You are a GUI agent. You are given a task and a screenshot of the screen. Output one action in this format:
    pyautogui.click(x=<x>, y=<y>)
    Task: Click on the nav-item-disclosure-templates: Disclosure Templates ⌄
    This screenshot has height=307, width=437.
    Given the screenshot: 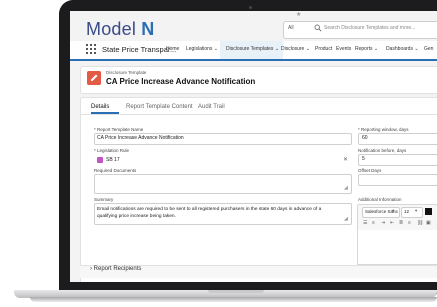 What is the action you would take?
    pyautogui.click(x=252, y=49)
    